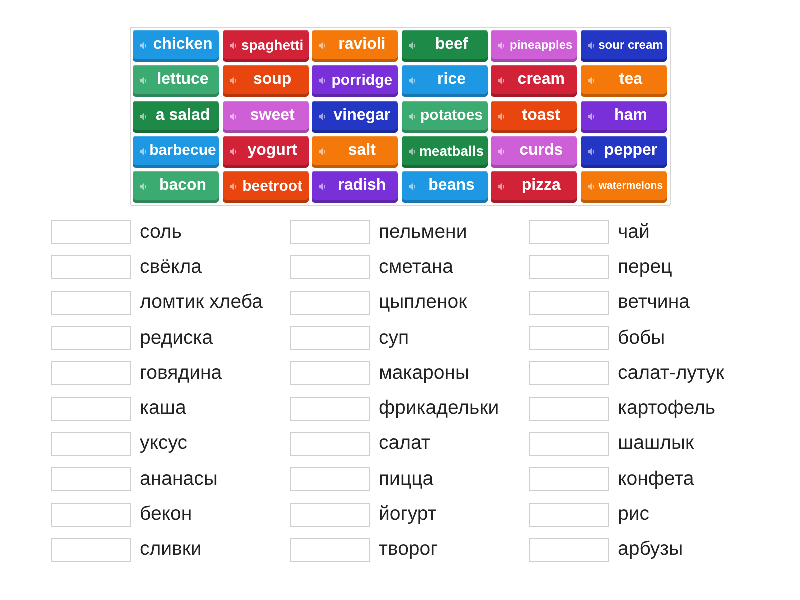  Describe the element at coordinates (645, 267) in the screenshot. I see `word-label: перец` at that location.